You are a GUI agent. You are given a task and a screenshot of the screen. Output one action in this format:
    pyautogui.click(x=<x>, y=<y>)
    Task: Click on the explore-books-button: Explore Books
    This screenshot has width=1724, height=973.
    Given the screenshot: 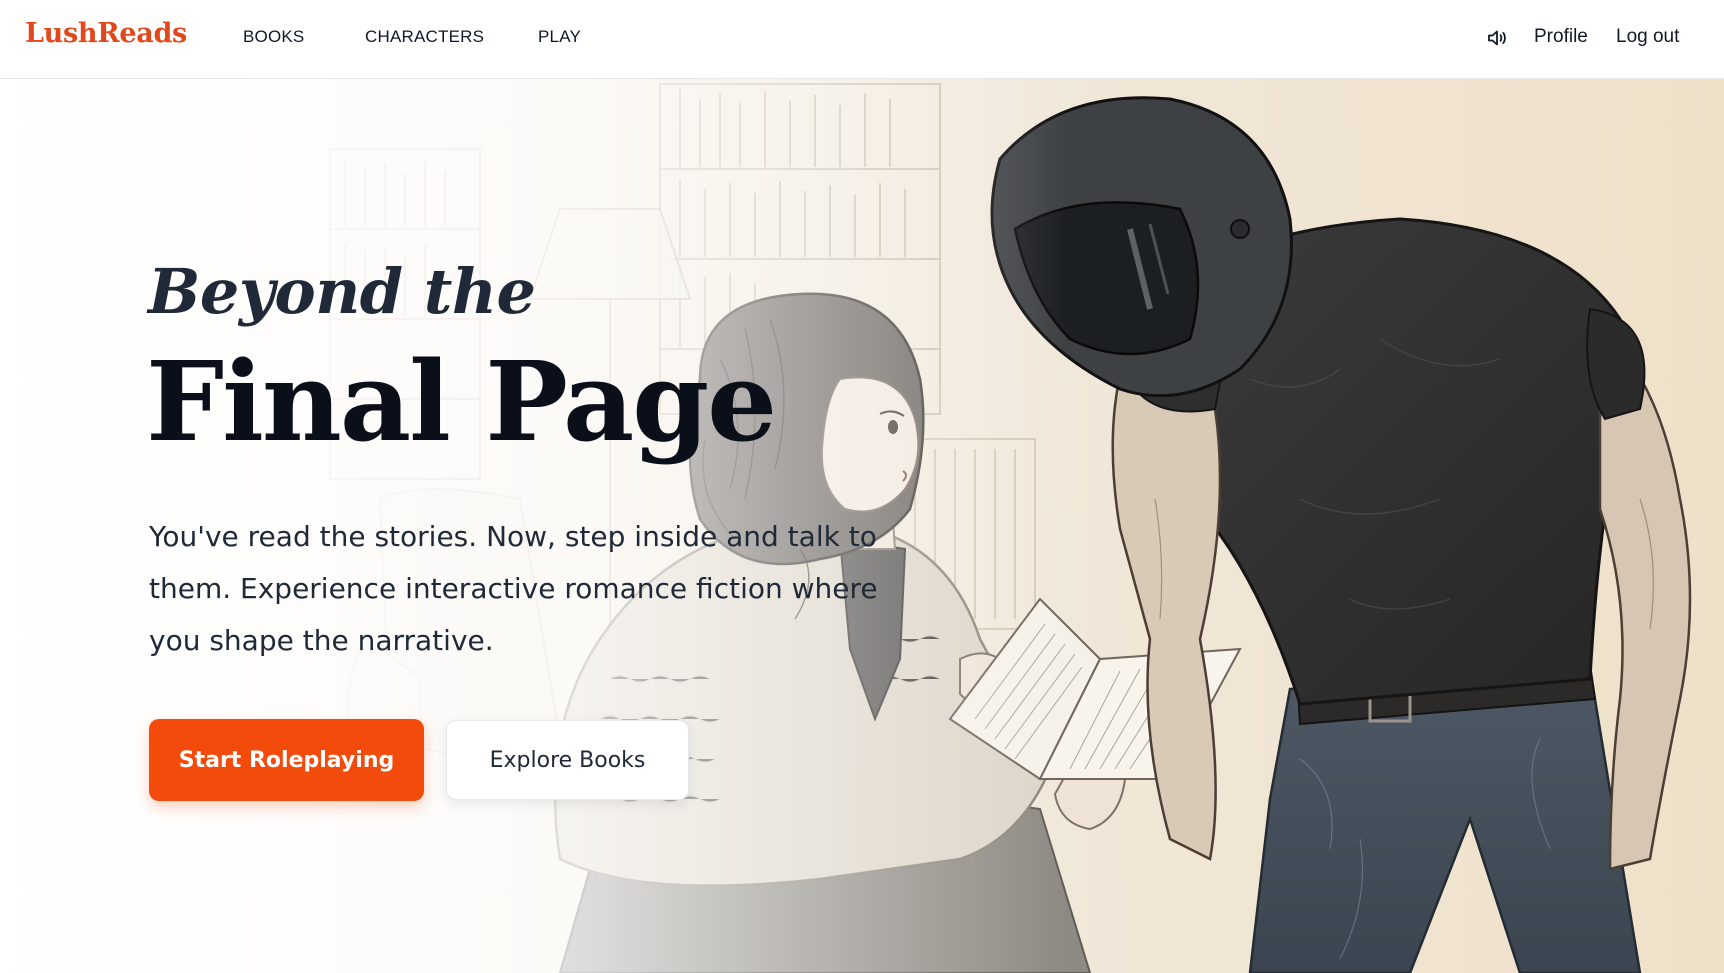 What is the action you would take?
    pyautogui.click(x=567, y=760)
    